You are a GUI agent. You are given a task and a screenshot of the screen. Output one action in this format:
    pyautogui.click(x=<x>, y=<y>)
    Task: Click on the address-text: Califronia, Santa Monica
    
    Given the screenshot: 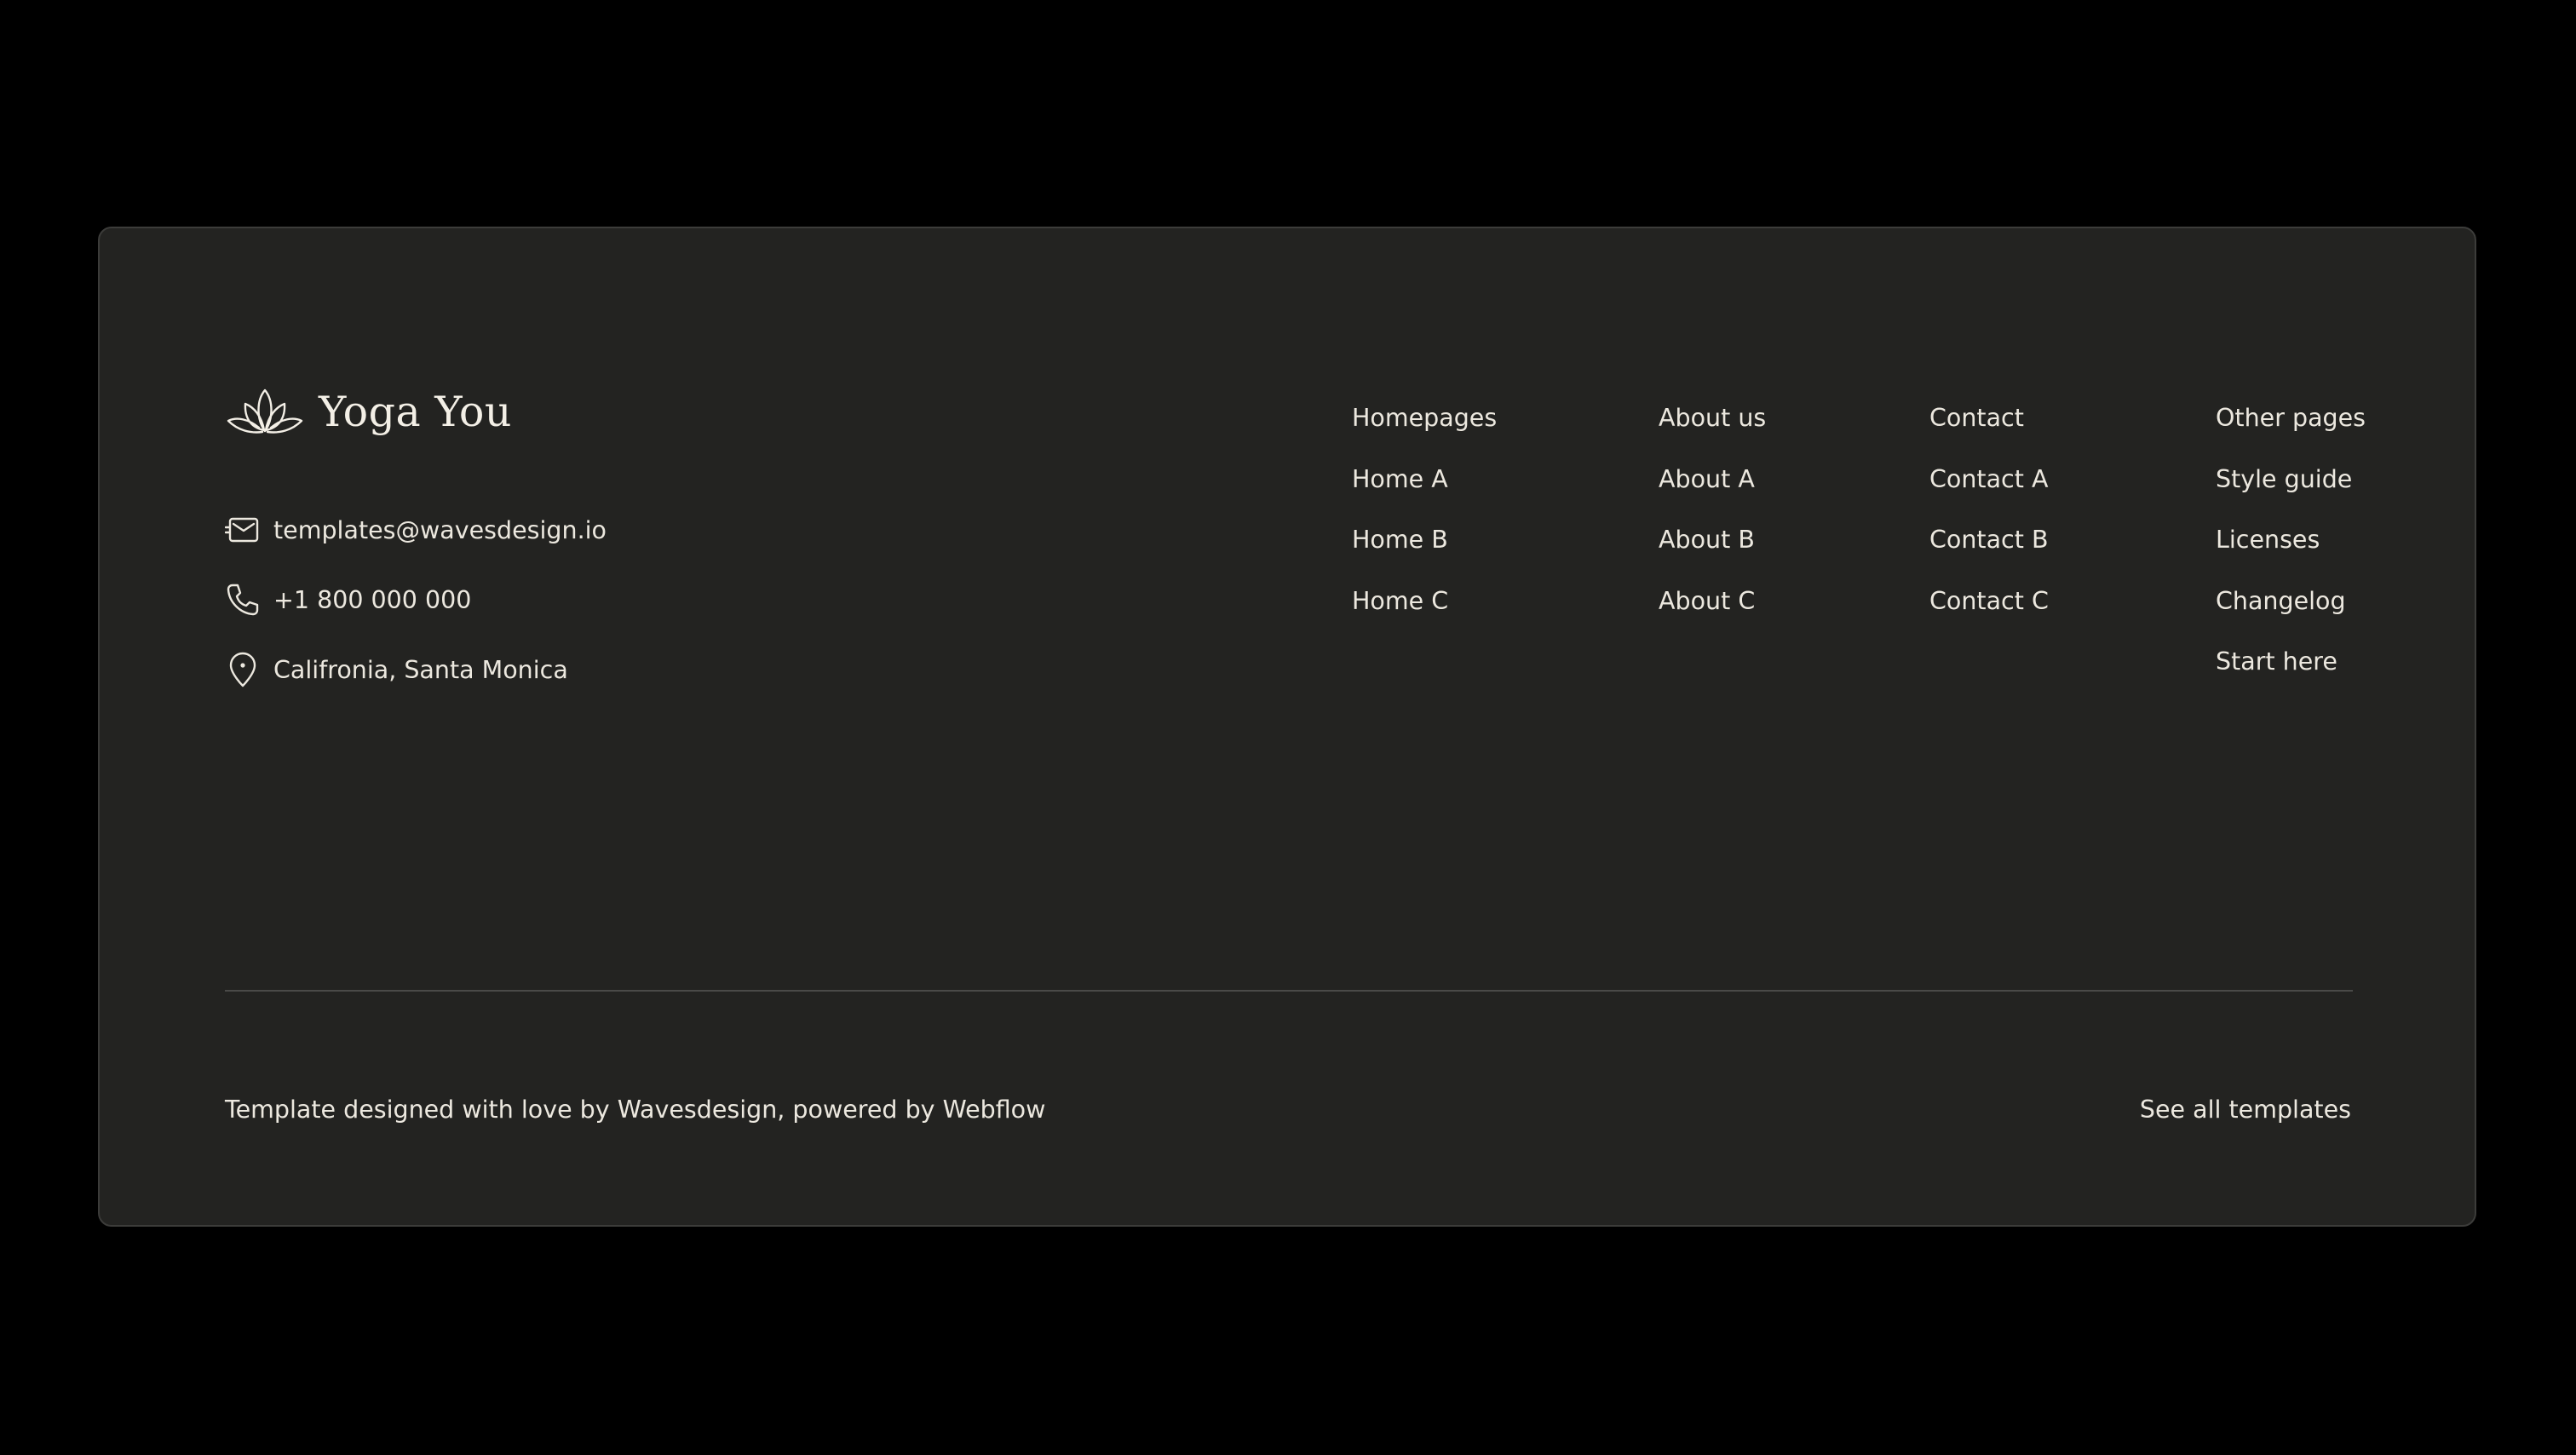 What is the action you would take?
    pyautogui.click(x=421, y=669)
    